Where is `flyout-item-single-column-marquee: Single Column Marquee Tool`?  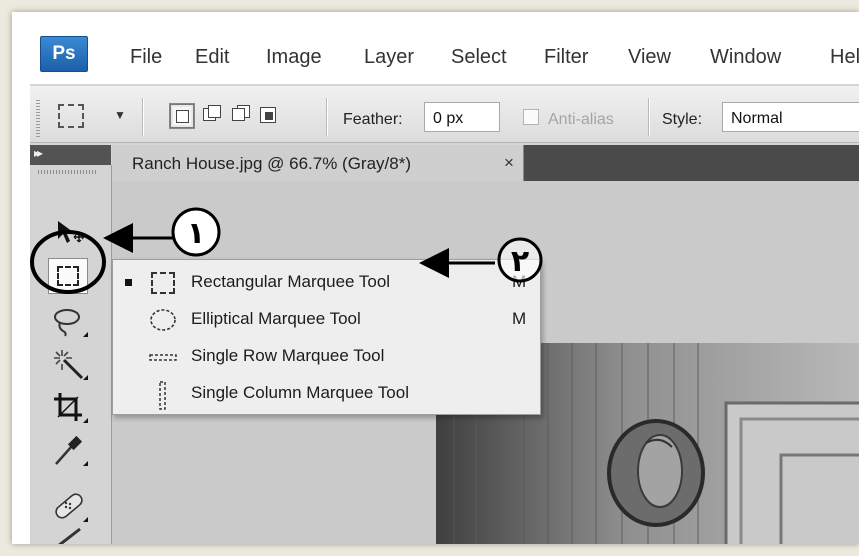
flyout-item-single-column-marquee: Single Column Marquee Tool is located at coordinates (326, 393).